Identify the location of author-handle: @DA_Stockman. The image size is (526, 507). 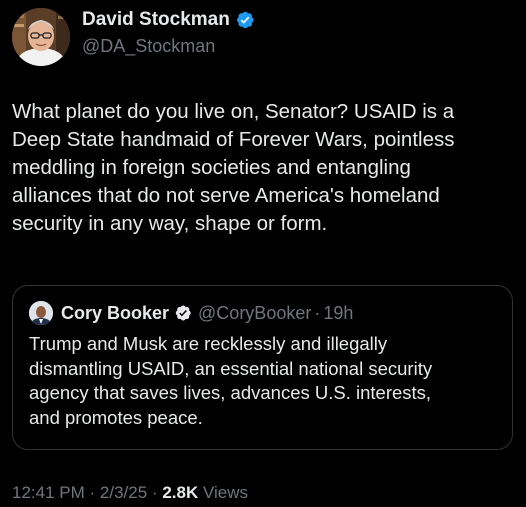
(148, 46).